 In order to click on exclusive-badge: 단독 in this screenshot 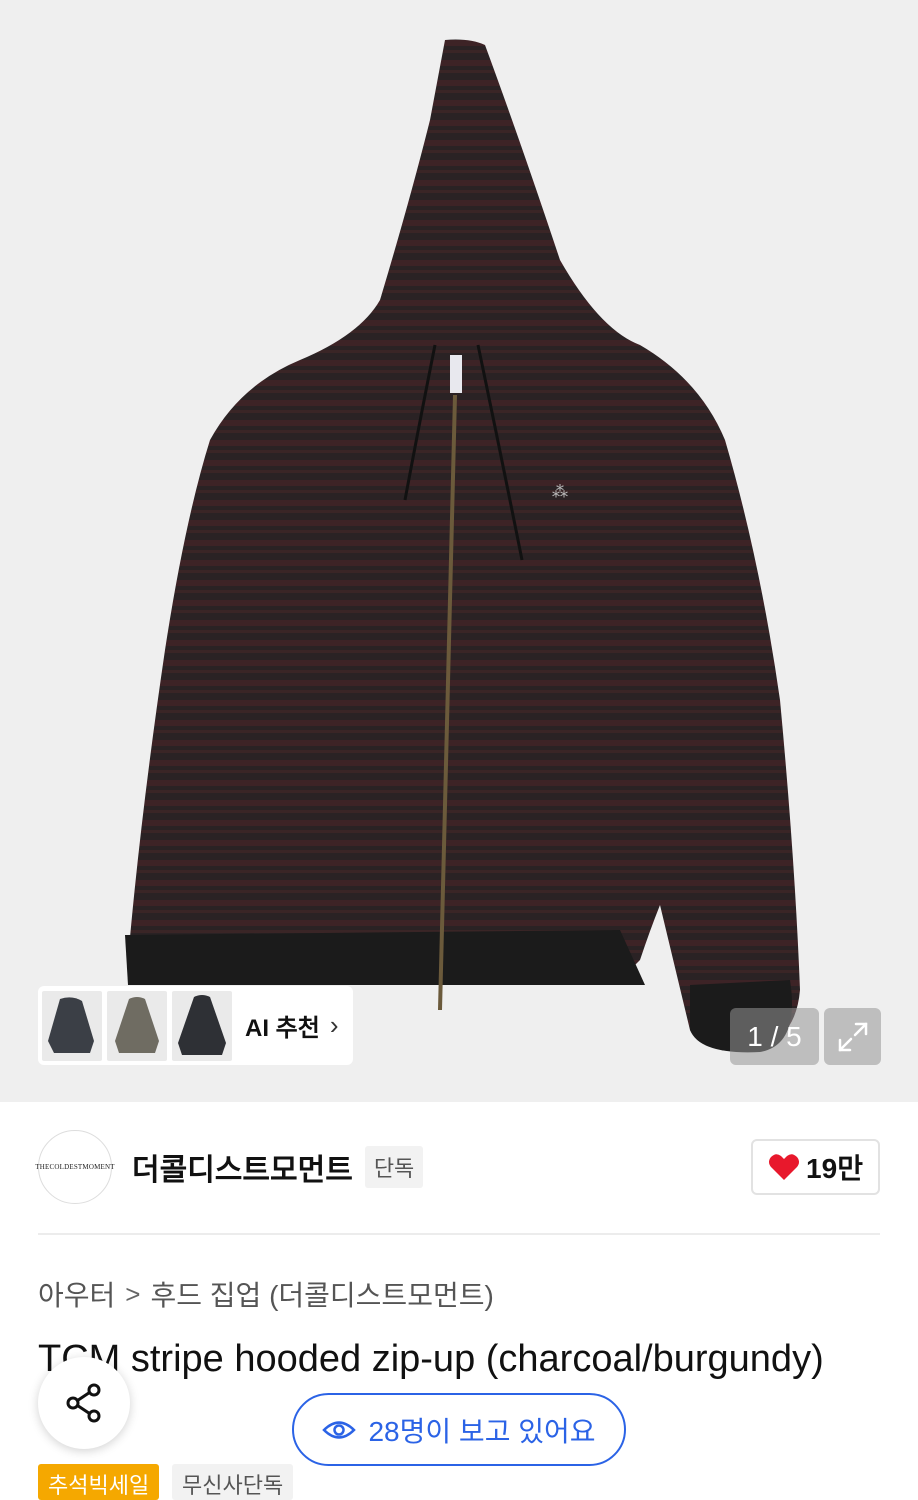, I will do `click(394, 1167)`.